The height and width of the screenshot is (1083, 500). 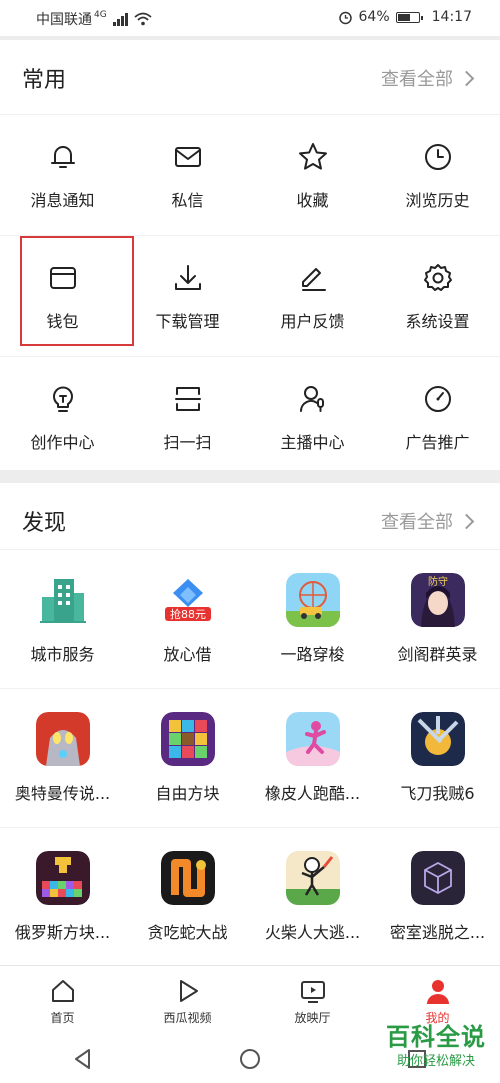 I want to click on common-view-all-link: 查看全部, so click(x=428, y=78).